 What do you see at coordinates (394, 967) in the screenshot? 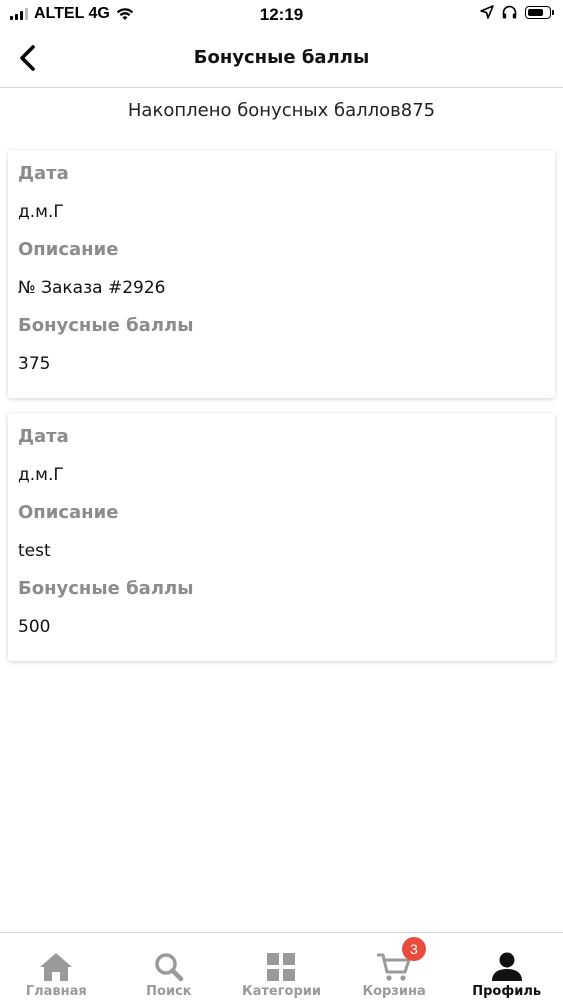
I see `tab-cart: Корзина 3` at bounding box center [394, 967].